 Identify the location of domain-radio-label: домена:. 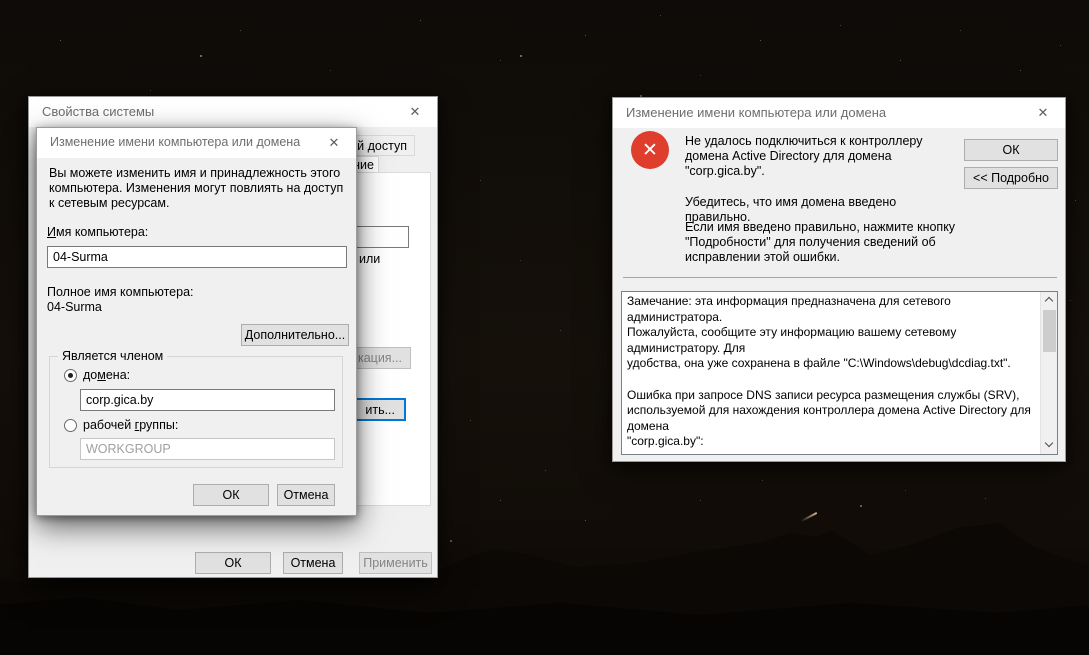
(106, 375).